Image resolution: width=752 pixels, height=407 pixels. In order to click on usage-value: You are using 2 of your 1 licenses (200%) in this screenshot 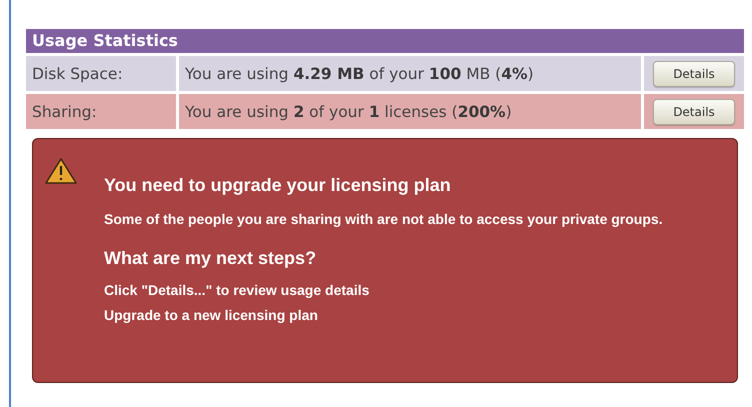, I will do `click(410, 111)`.